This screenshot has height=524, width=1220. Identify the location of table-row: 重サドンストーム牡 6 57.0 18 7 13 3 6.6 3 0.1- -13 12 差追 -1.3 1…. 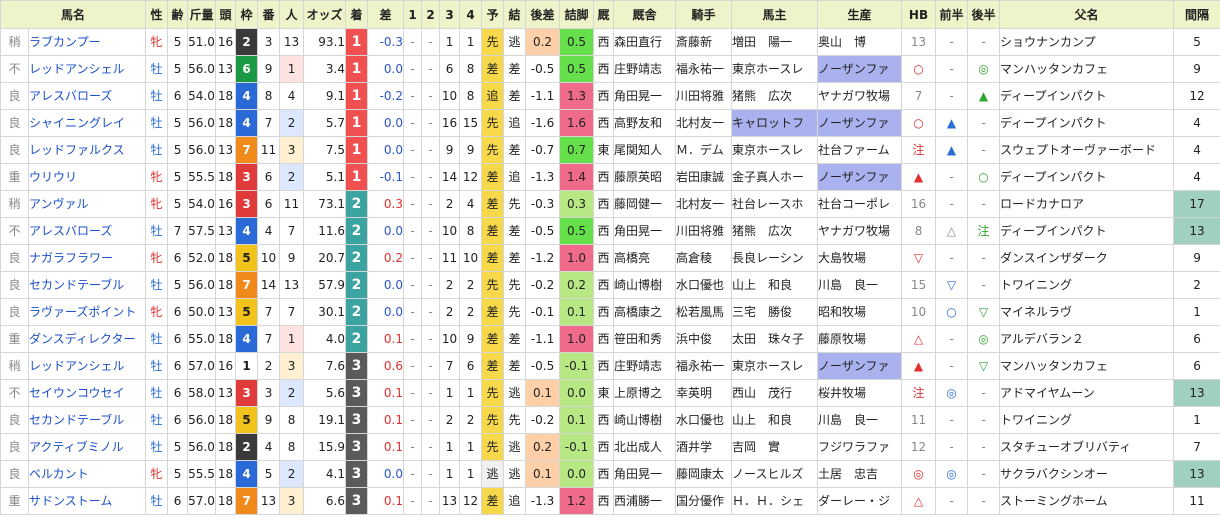
(610, 501).